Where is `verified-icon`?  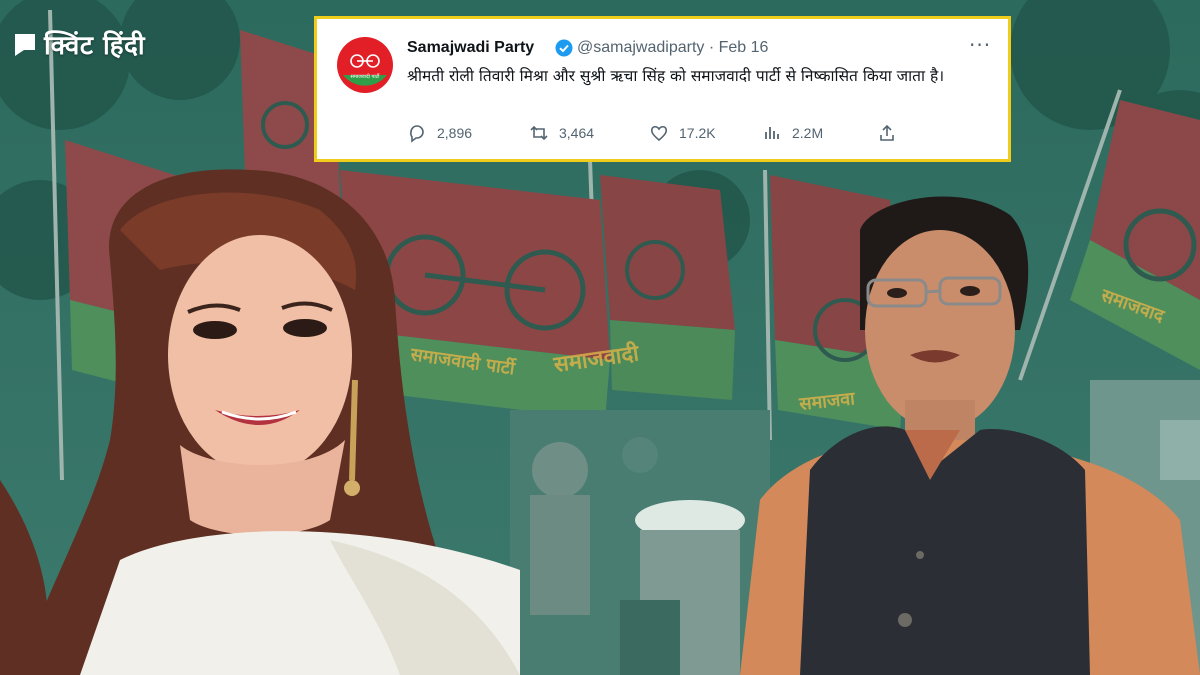
verified-icon is located at coordinates (564, 48).